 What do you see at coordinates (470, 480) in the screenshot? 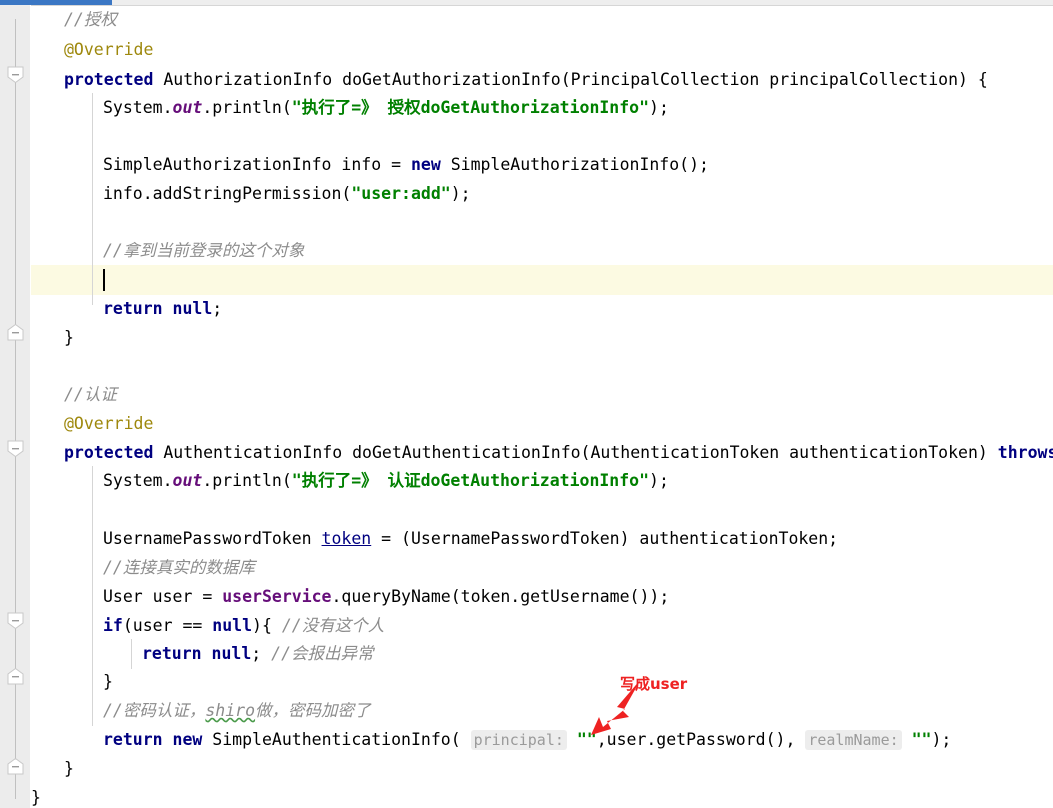
I see `code-token-str: "执行了=》 认证doGetAuthorizationInfo"` at bounding box center [470, 480].